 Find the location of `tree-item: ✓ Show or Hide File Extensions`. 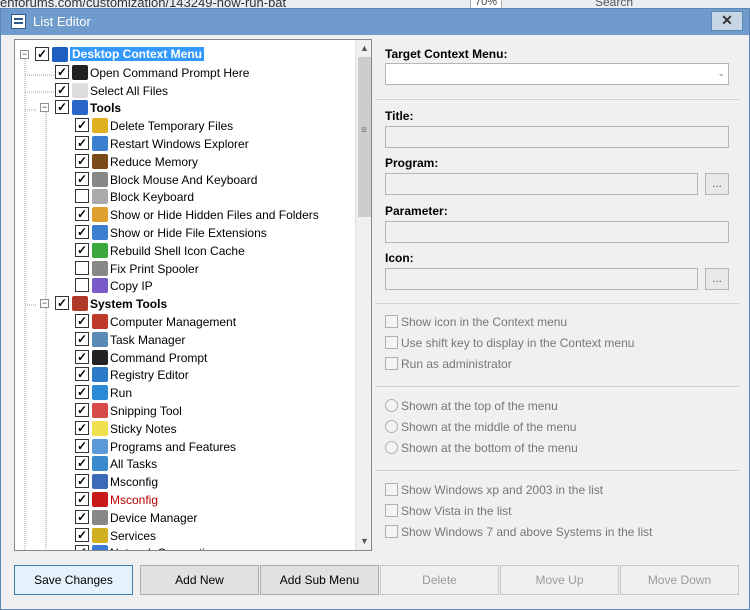

tree-item: ✓ Show or Hide File Extensions is located at coordinates (184, 233).